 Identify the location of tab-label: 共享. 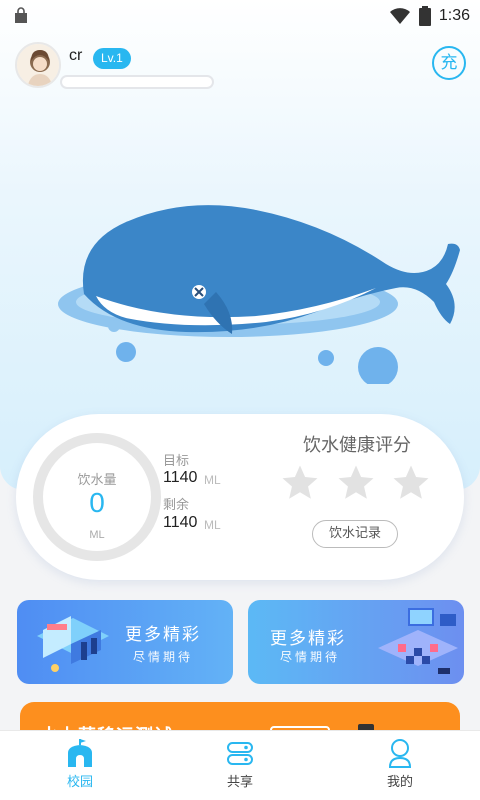
(239, 782).